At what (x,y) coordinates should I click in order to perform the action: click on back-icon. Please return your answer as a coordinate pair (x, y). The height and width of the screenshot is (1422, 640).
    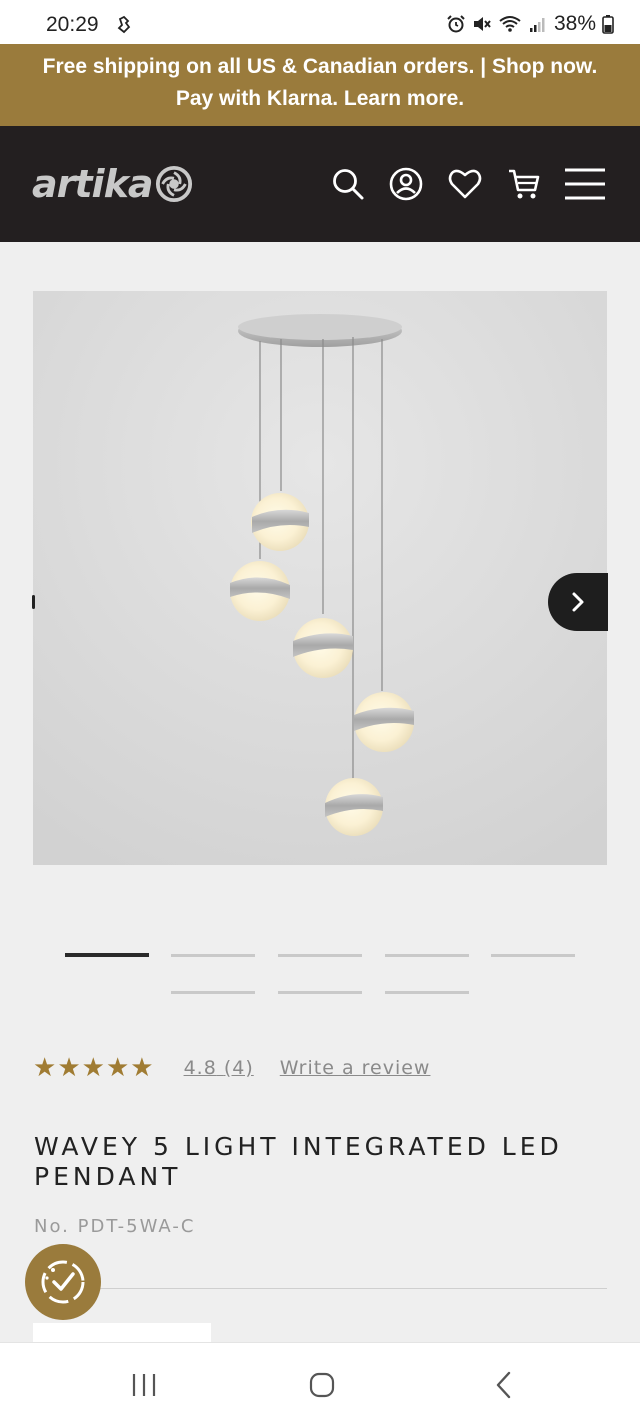
    Looking at the image, I should click on (503, 1385).